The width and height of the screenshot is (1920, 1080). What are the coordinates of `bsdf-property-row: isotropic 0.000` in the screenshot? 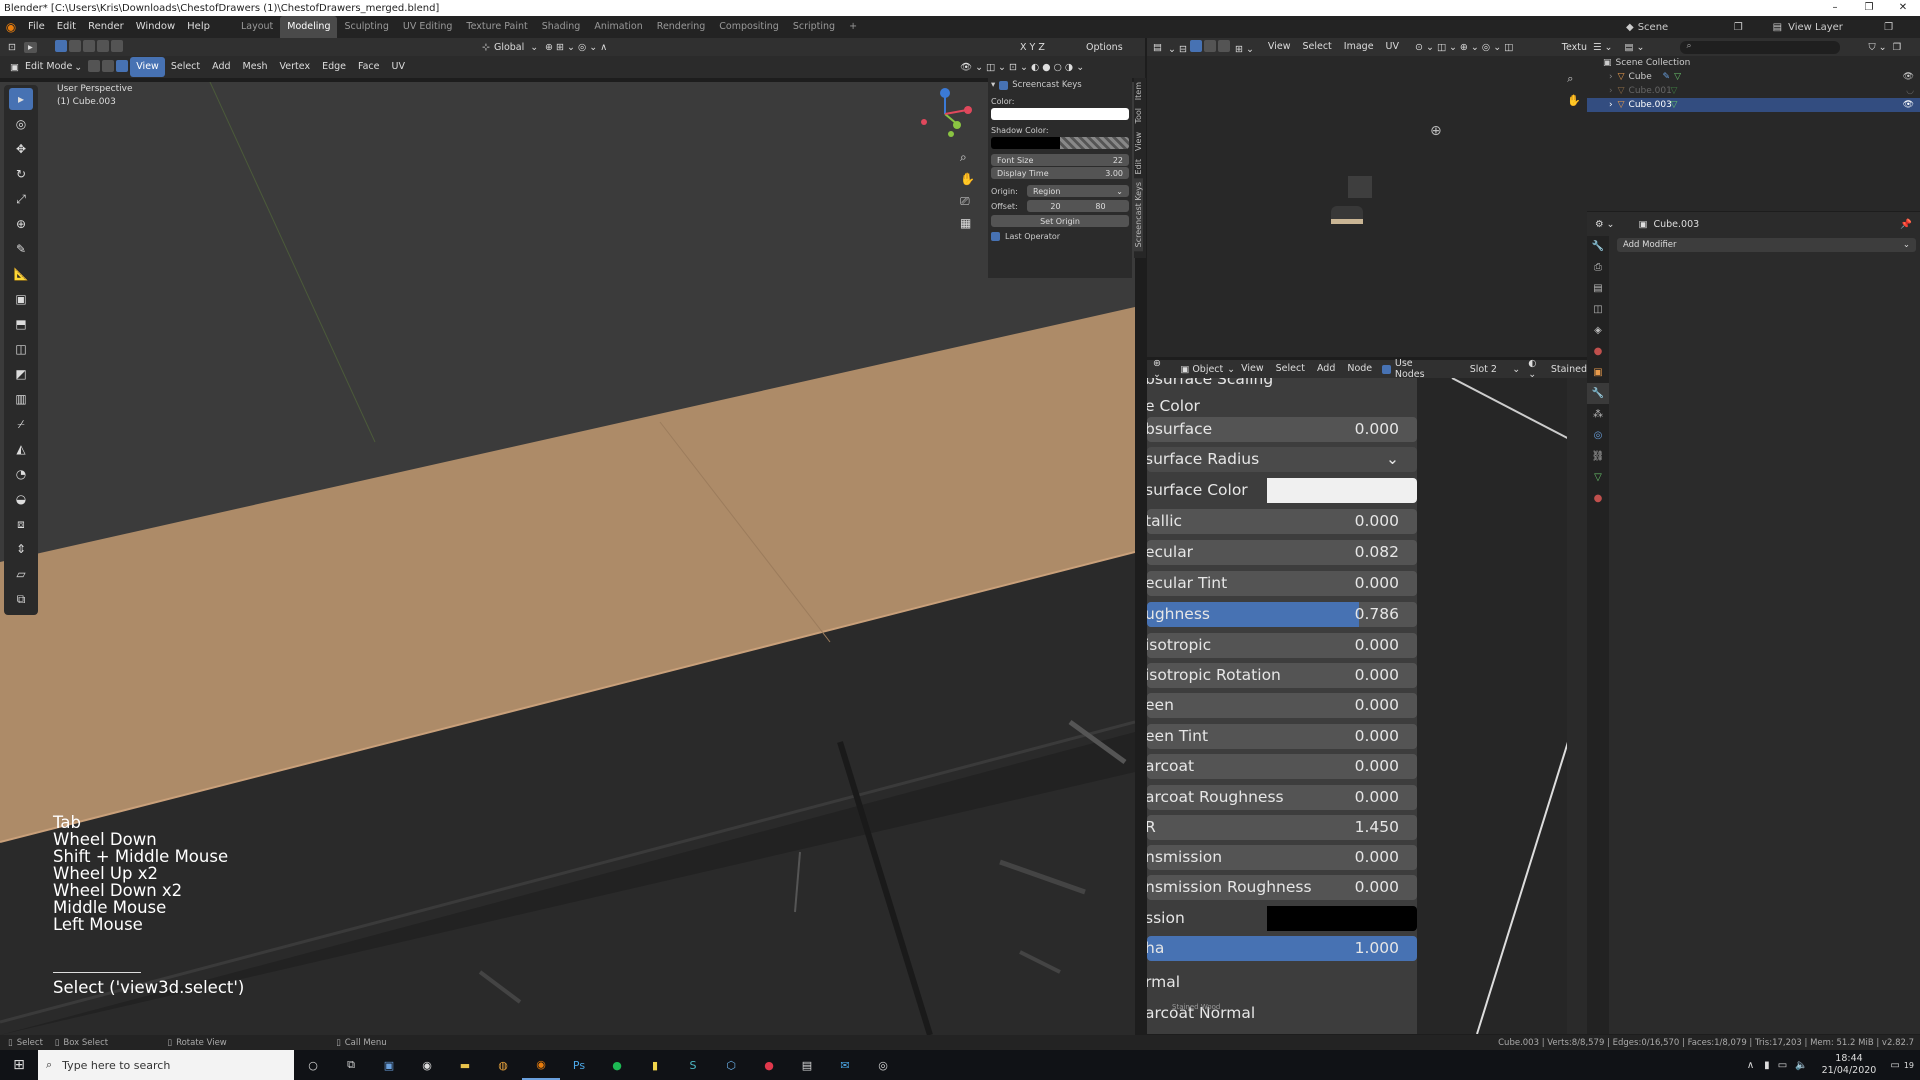 It's located at (1282, 645).